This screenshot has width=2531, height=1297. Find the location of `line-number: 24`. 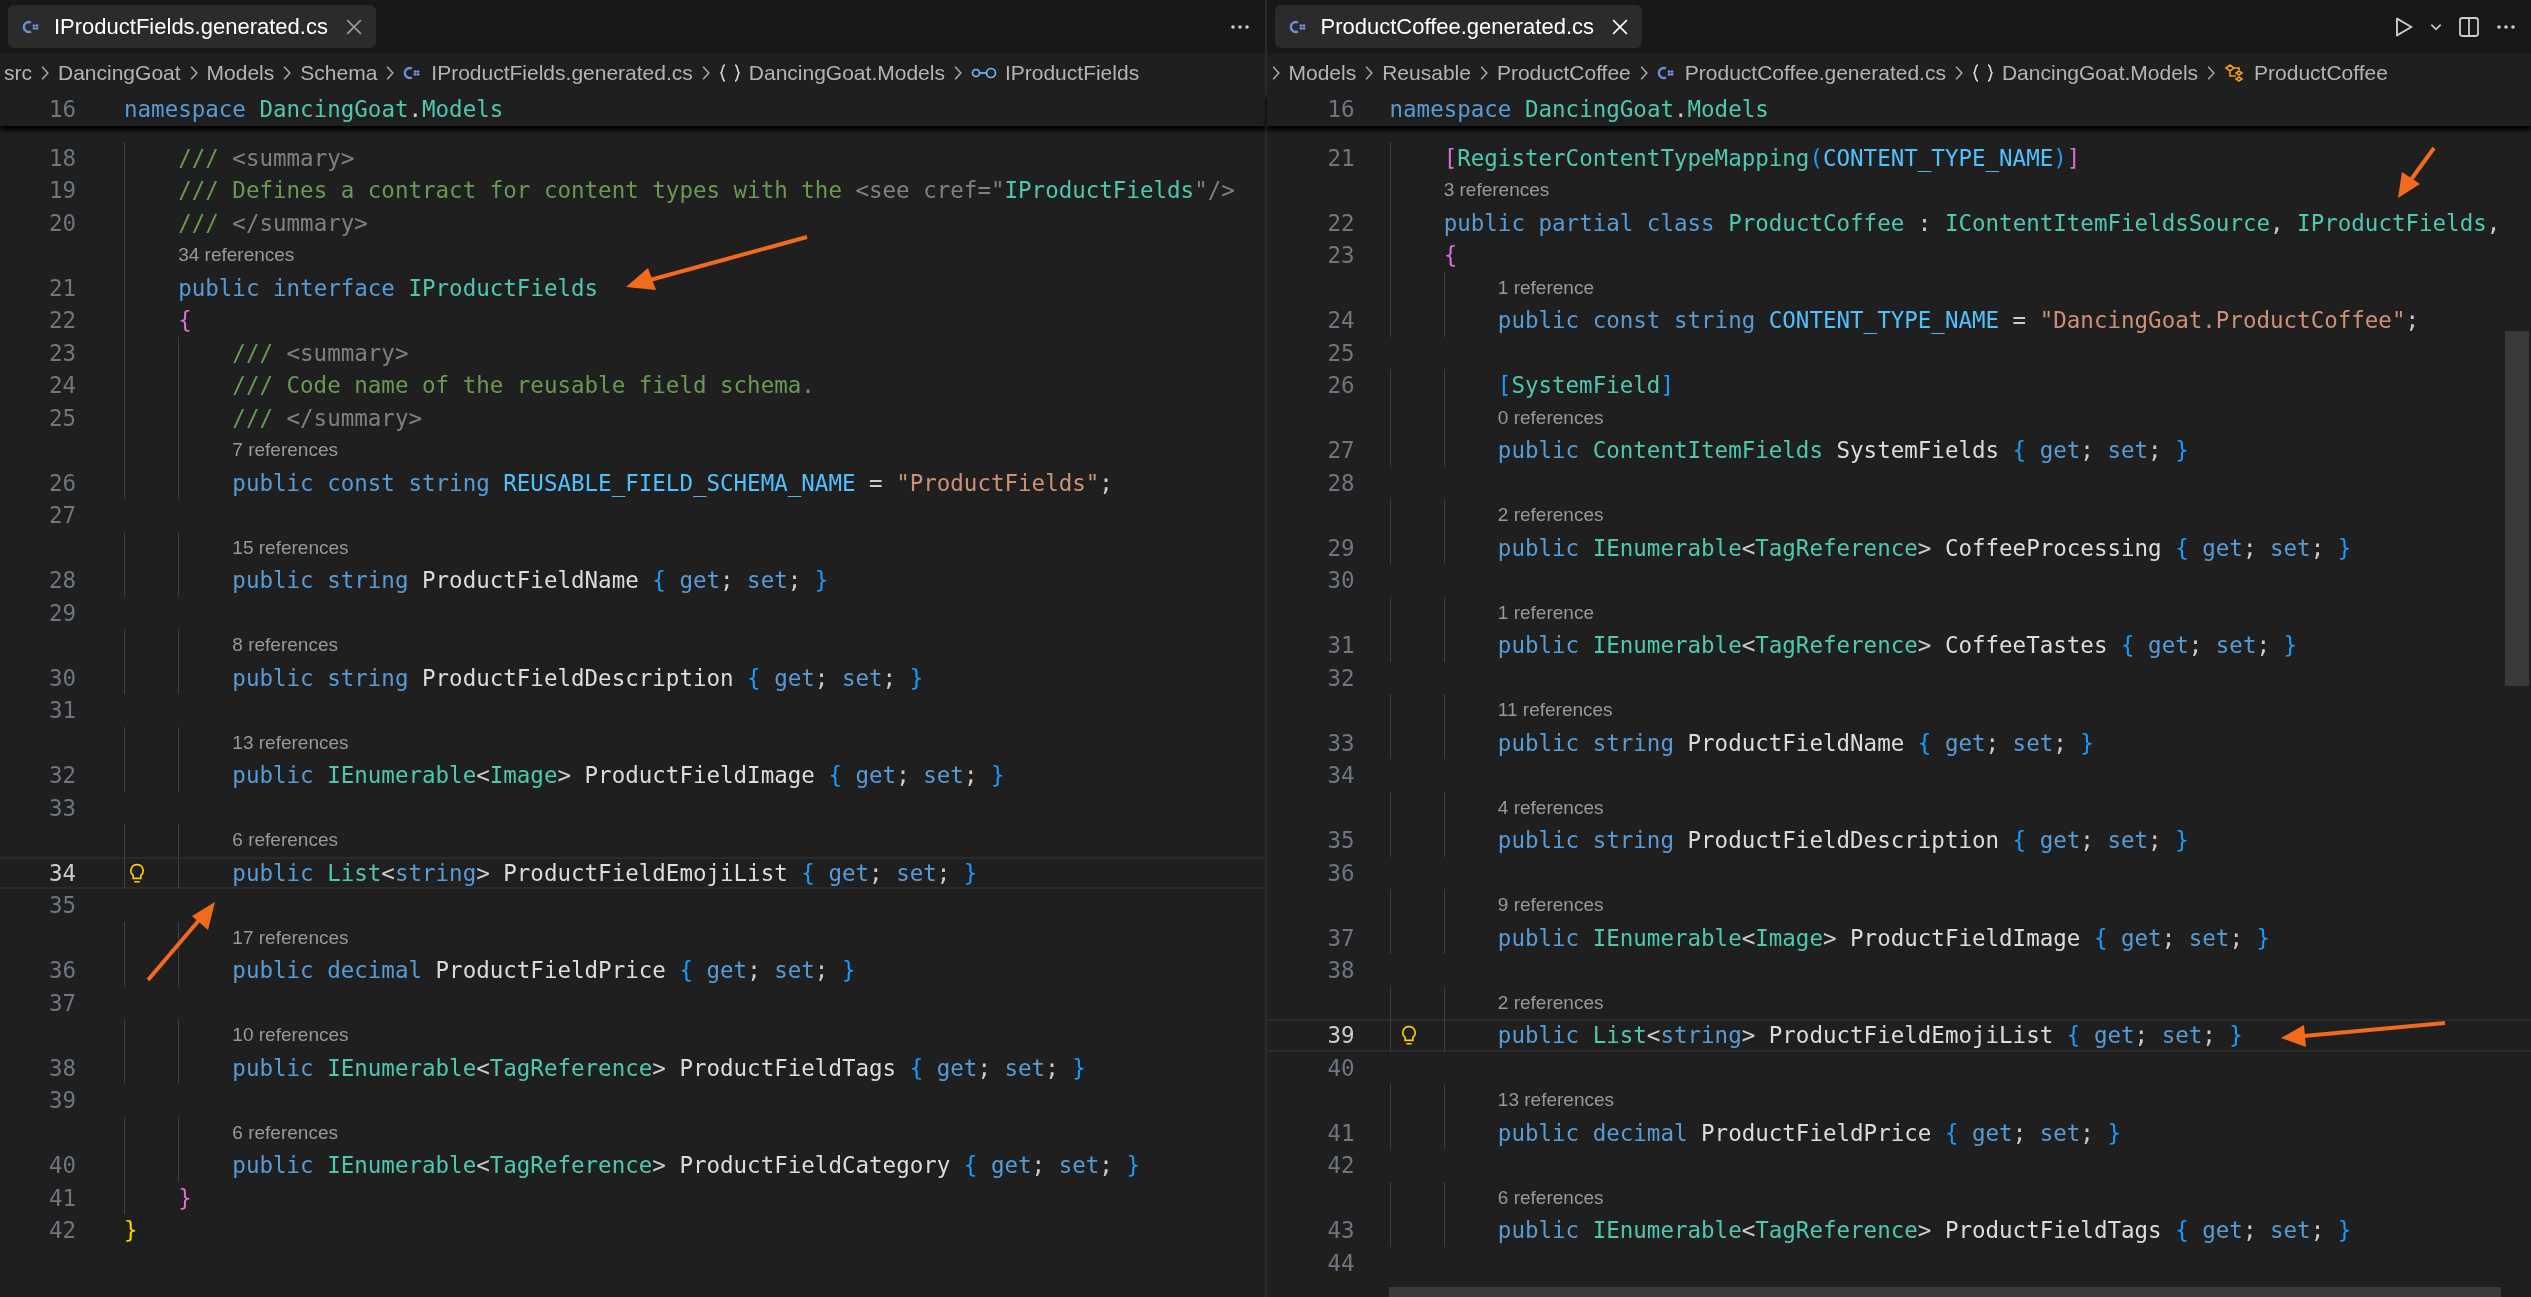

line-number: 24 is located at coordinates (1341, 320).